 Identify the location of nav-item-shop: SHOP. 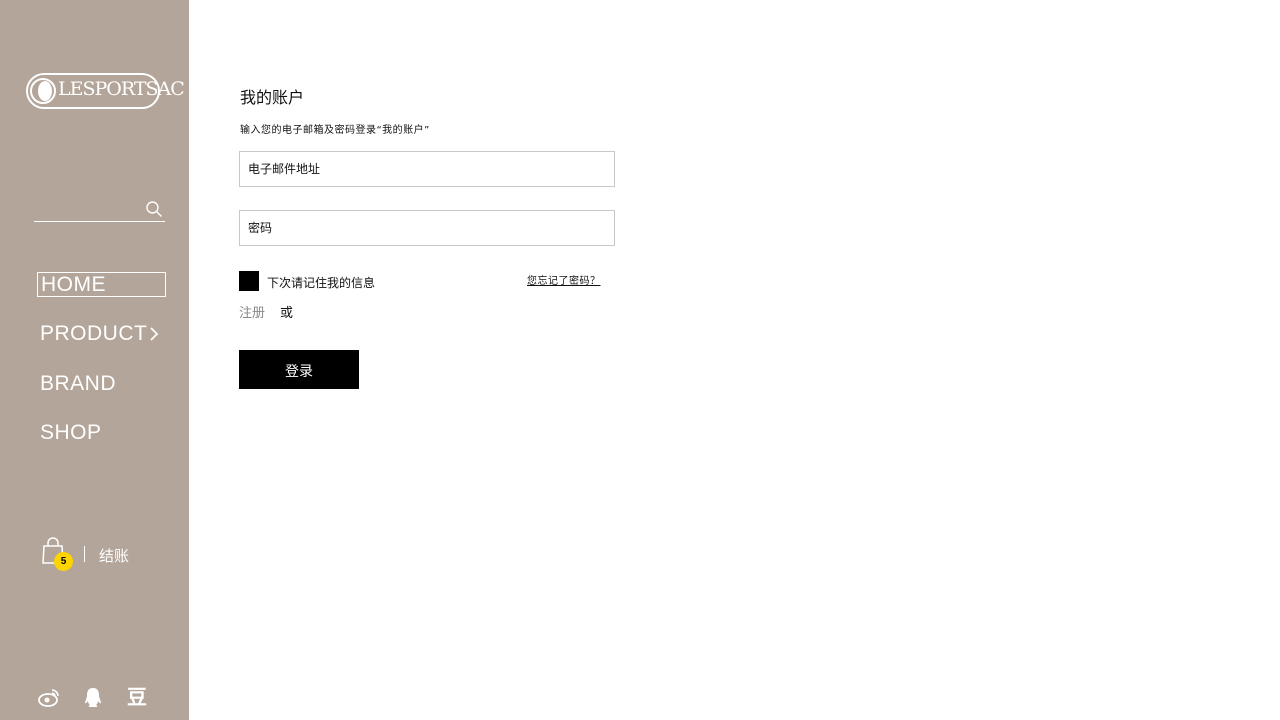
(71, 433).